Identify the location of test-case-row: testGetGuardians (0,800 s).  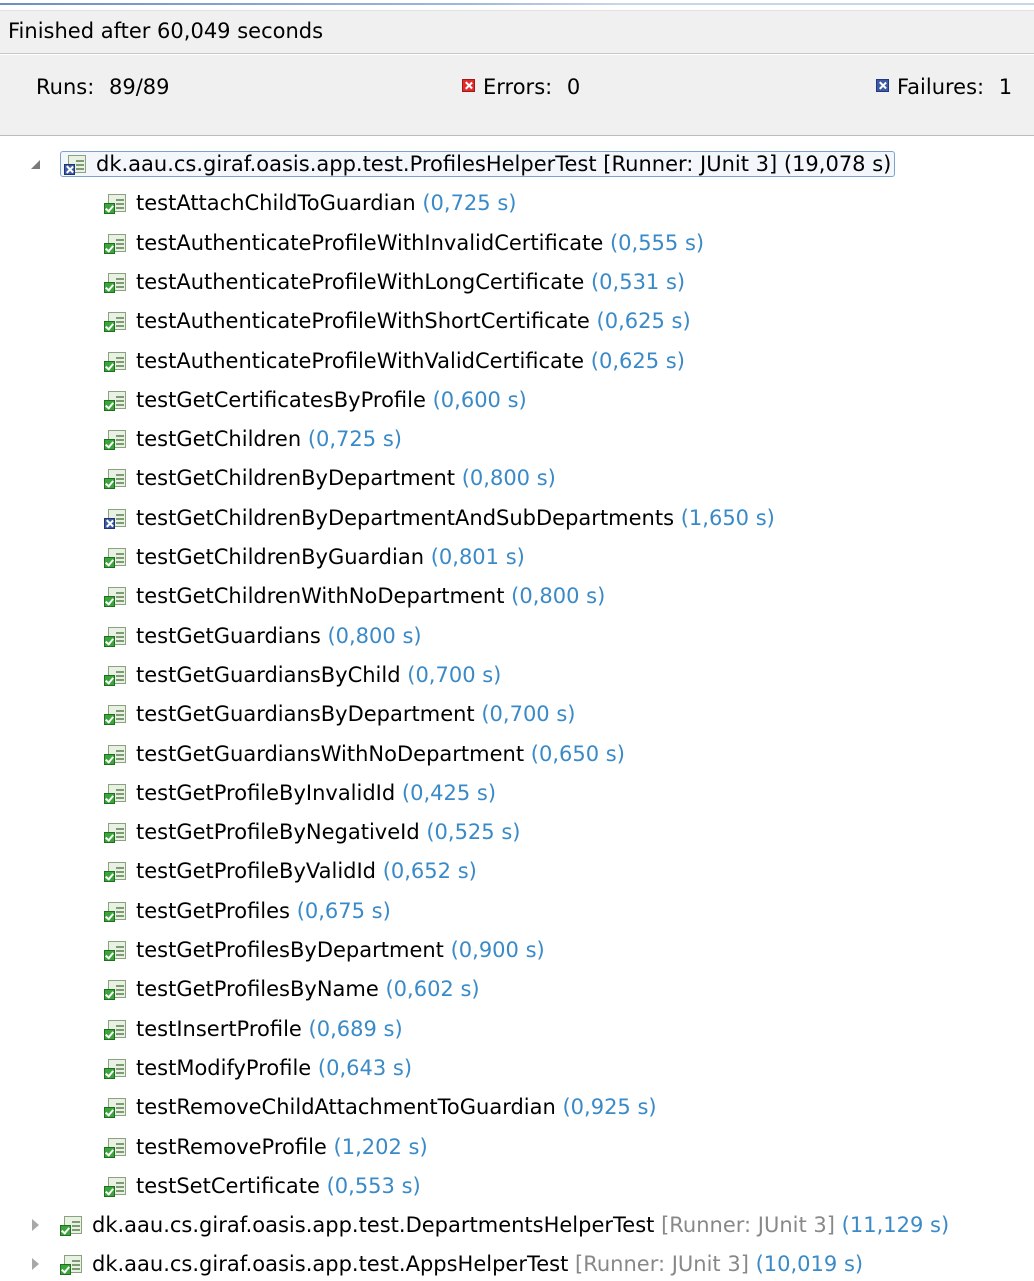
(263, 636).